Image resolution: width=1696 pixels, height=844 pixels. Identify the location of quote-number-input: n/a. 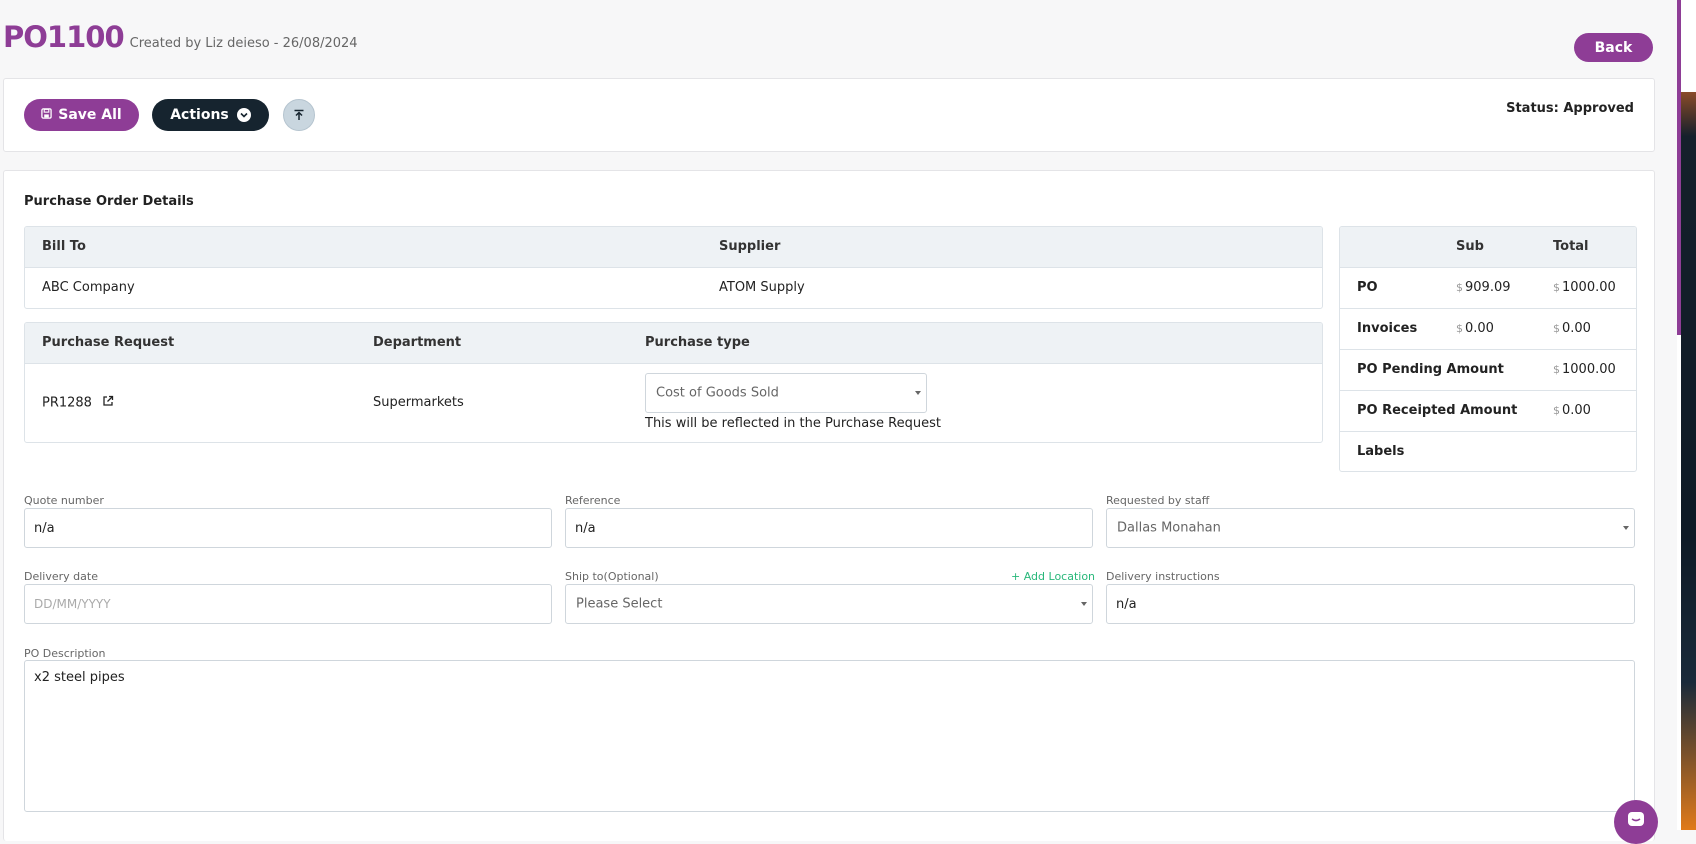
(288, 528).